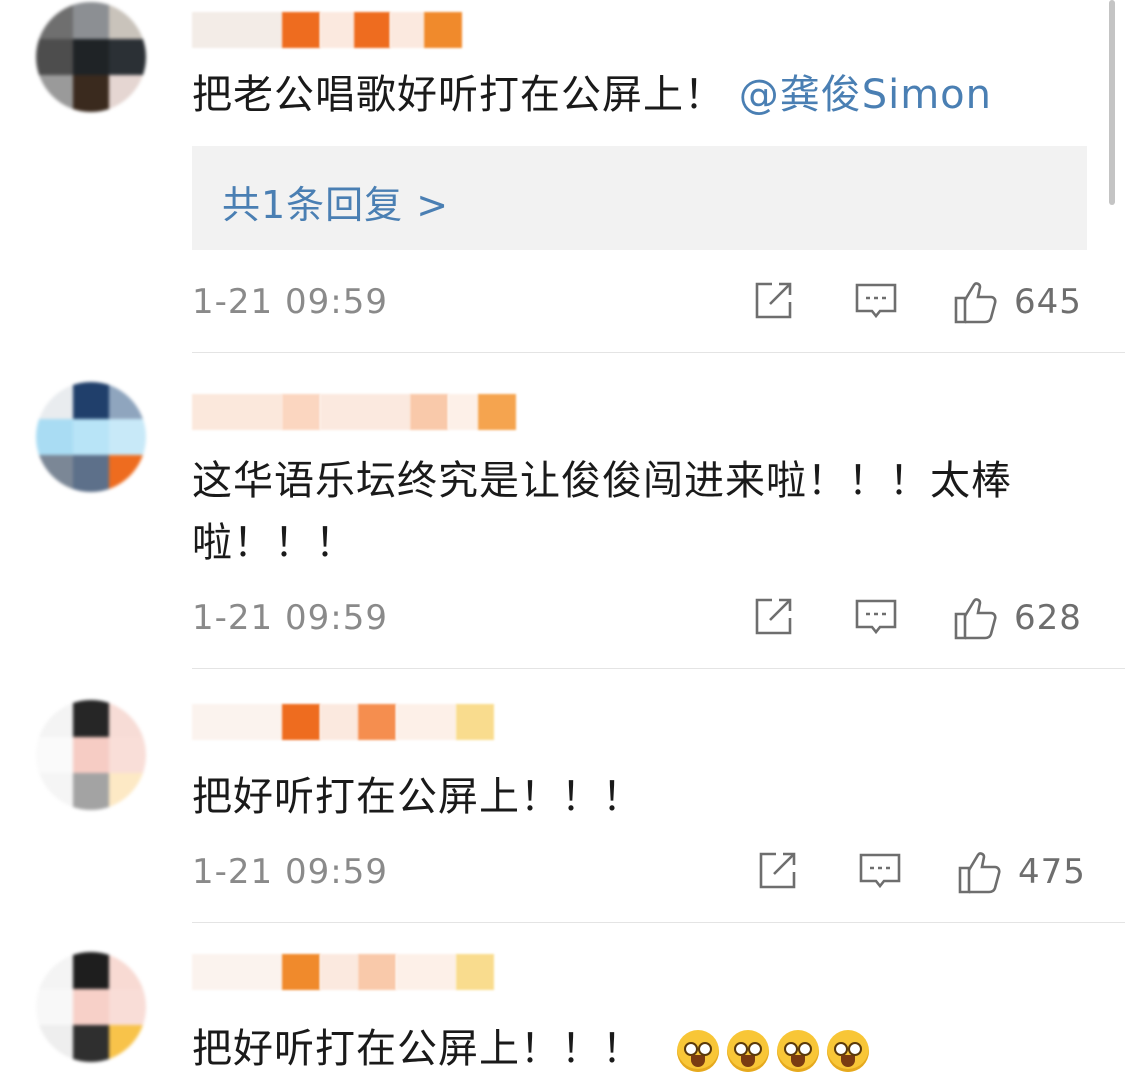 The height and width of the screenshot is (1080, 1125). I want to click on like-count: 628, so click(1048, 618).